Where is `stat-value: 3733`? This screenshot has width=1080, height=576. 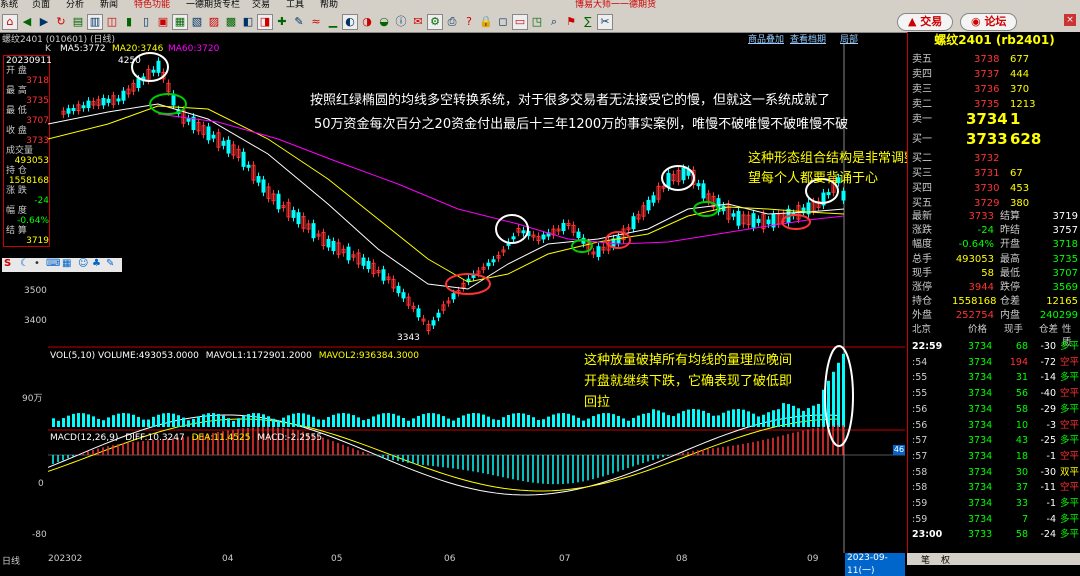 stat-value: 3733 is located at coordinates (981, 216).